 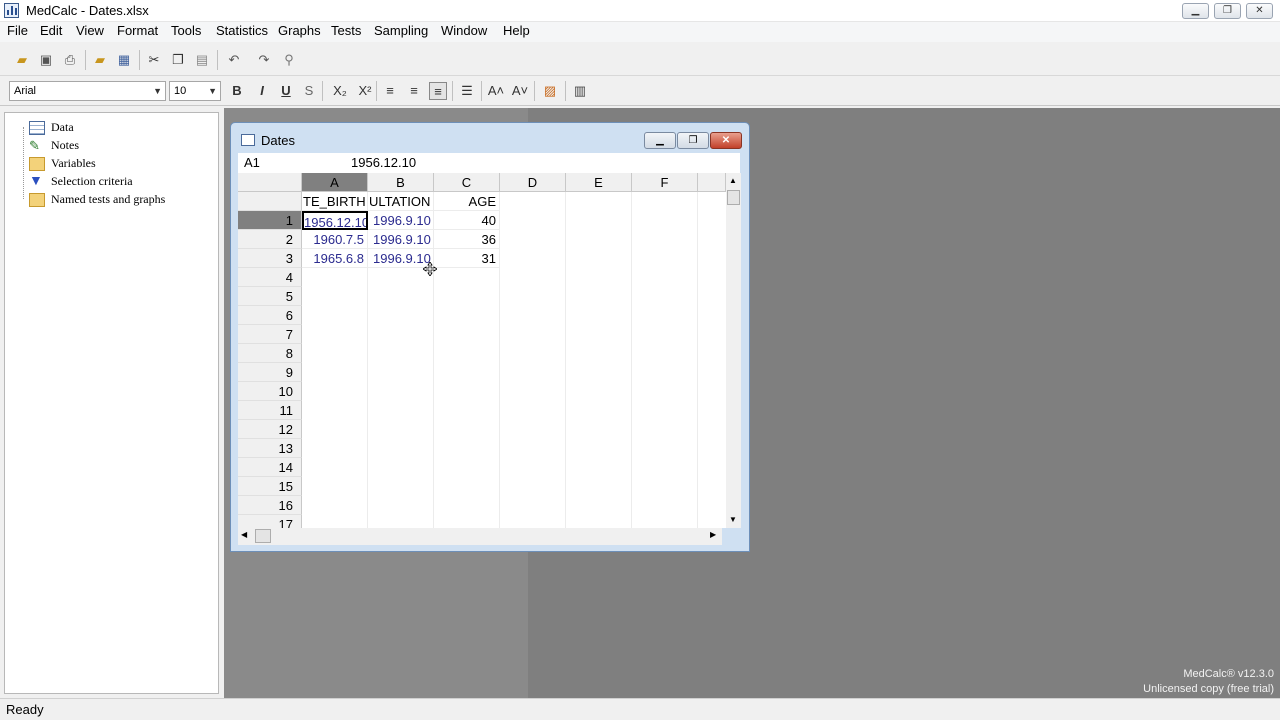 What do you see at coordinates (270, 277) in the screenshot?
I see `row-header: 4` at bounding box center [270, 277].